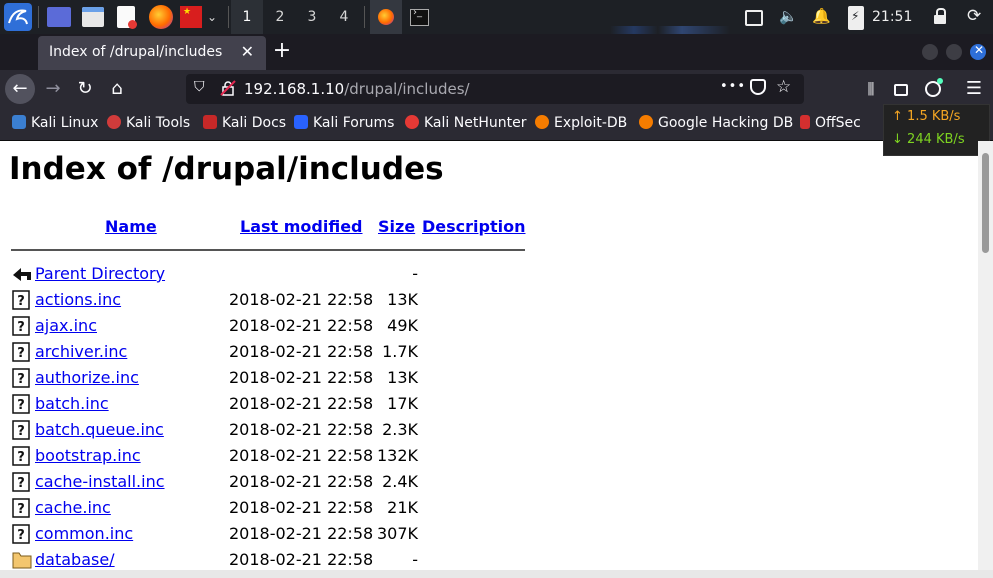 This screenshot has height=578, width=993. Describe the element at coordinates (72, 403) in the screenshot. I see `file-link: batch.inc` at that location.